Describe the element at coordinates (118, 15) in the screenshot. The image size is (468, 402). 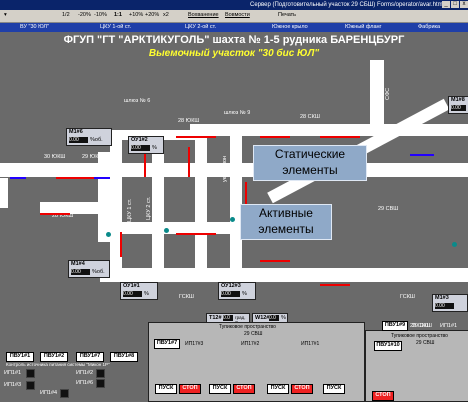
I see `zoom-1to1-button: 1:1` at that location.